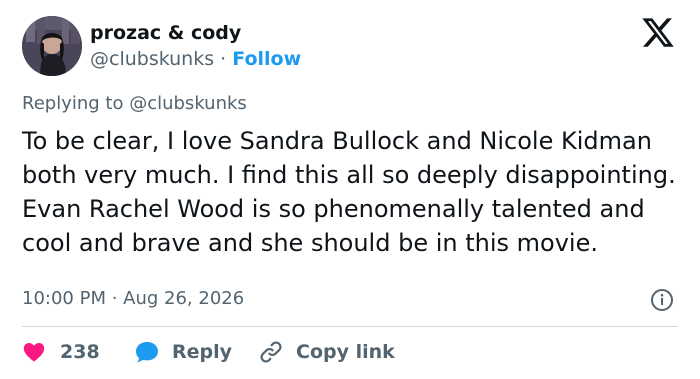 This screenshot has height=379, width=700. Describe the element at coordinates (152, 59) in the screenshot. I see `author-handle: @clubskunks` at that location.